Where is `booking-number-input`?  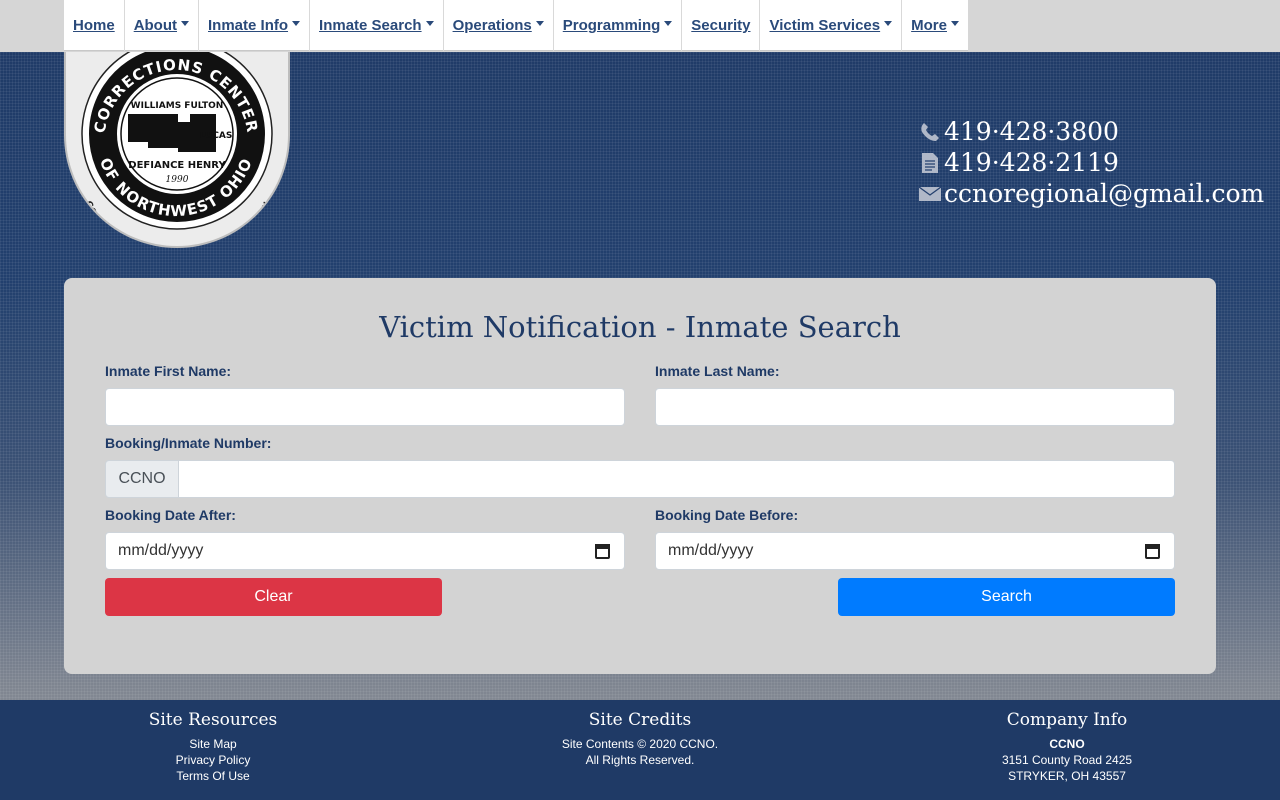 booking-number-input is located at coordinates (676, 479).